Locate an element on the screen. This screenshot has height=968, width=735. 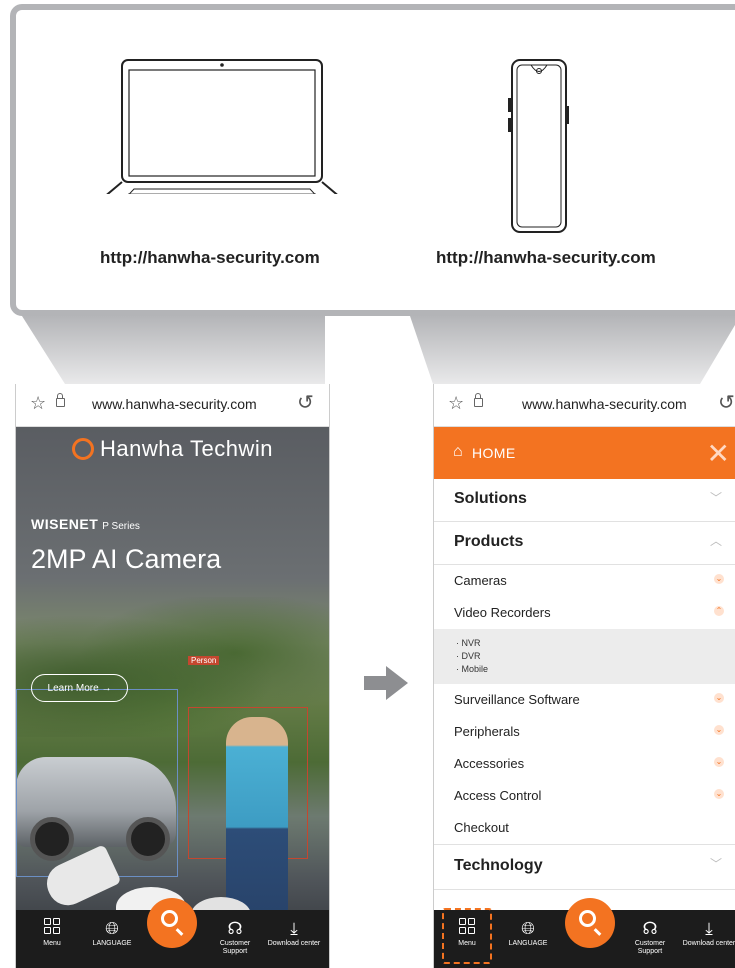
person-tag: Person is located at coordinates (204, 660).